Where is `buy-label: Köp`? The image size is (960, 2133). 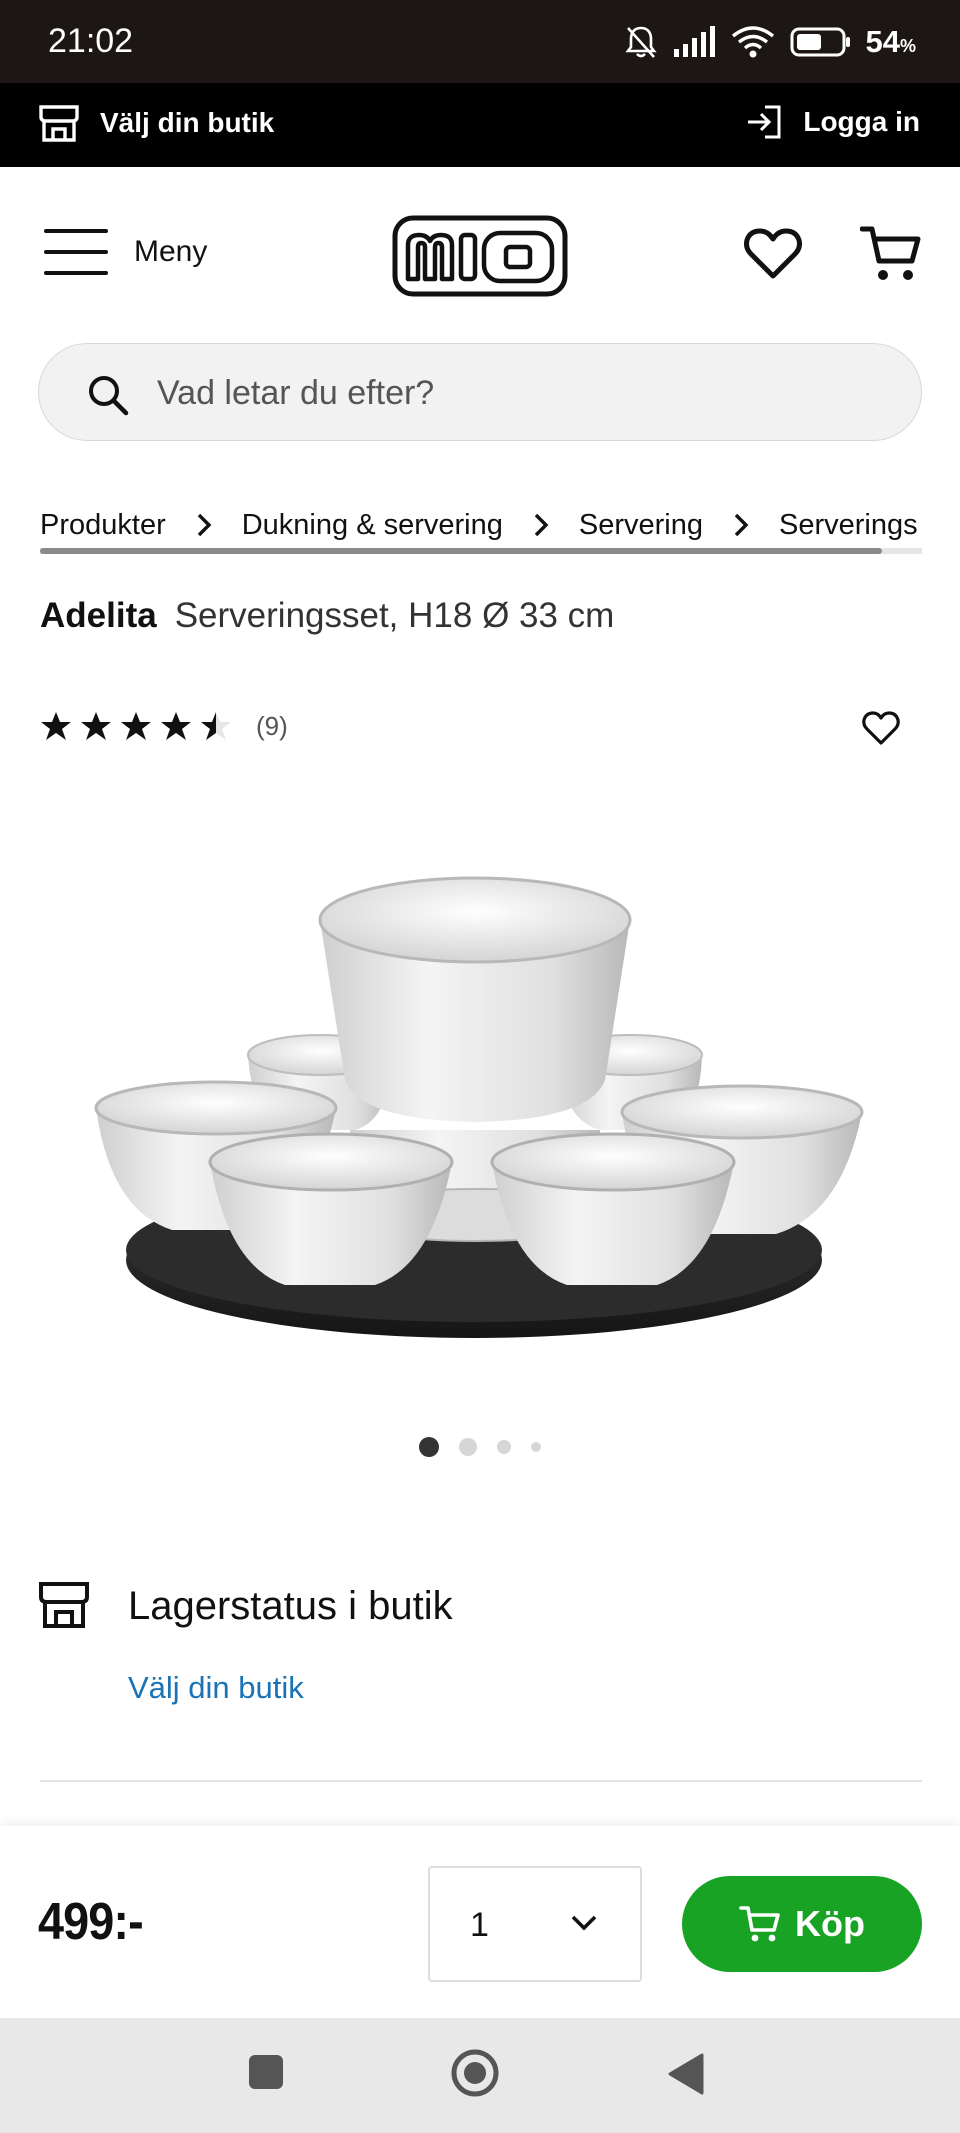
buy-label: Köp is located at coordinates (830, 1923).